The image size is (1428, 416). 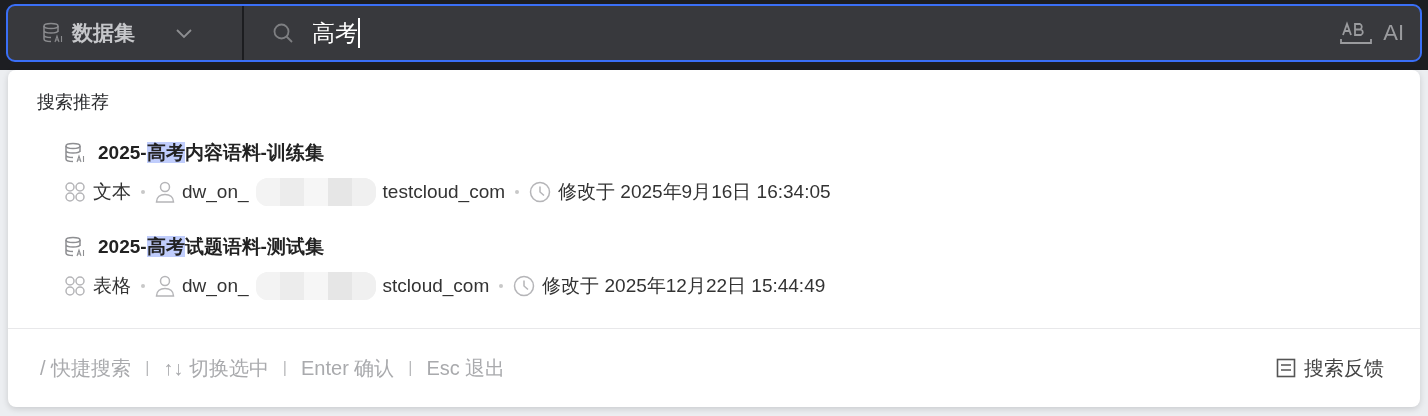 What do you see at coordinates (112, 192) in the screenshot?
I see `dataset-type: 文本` at bounding box center [112, 192].